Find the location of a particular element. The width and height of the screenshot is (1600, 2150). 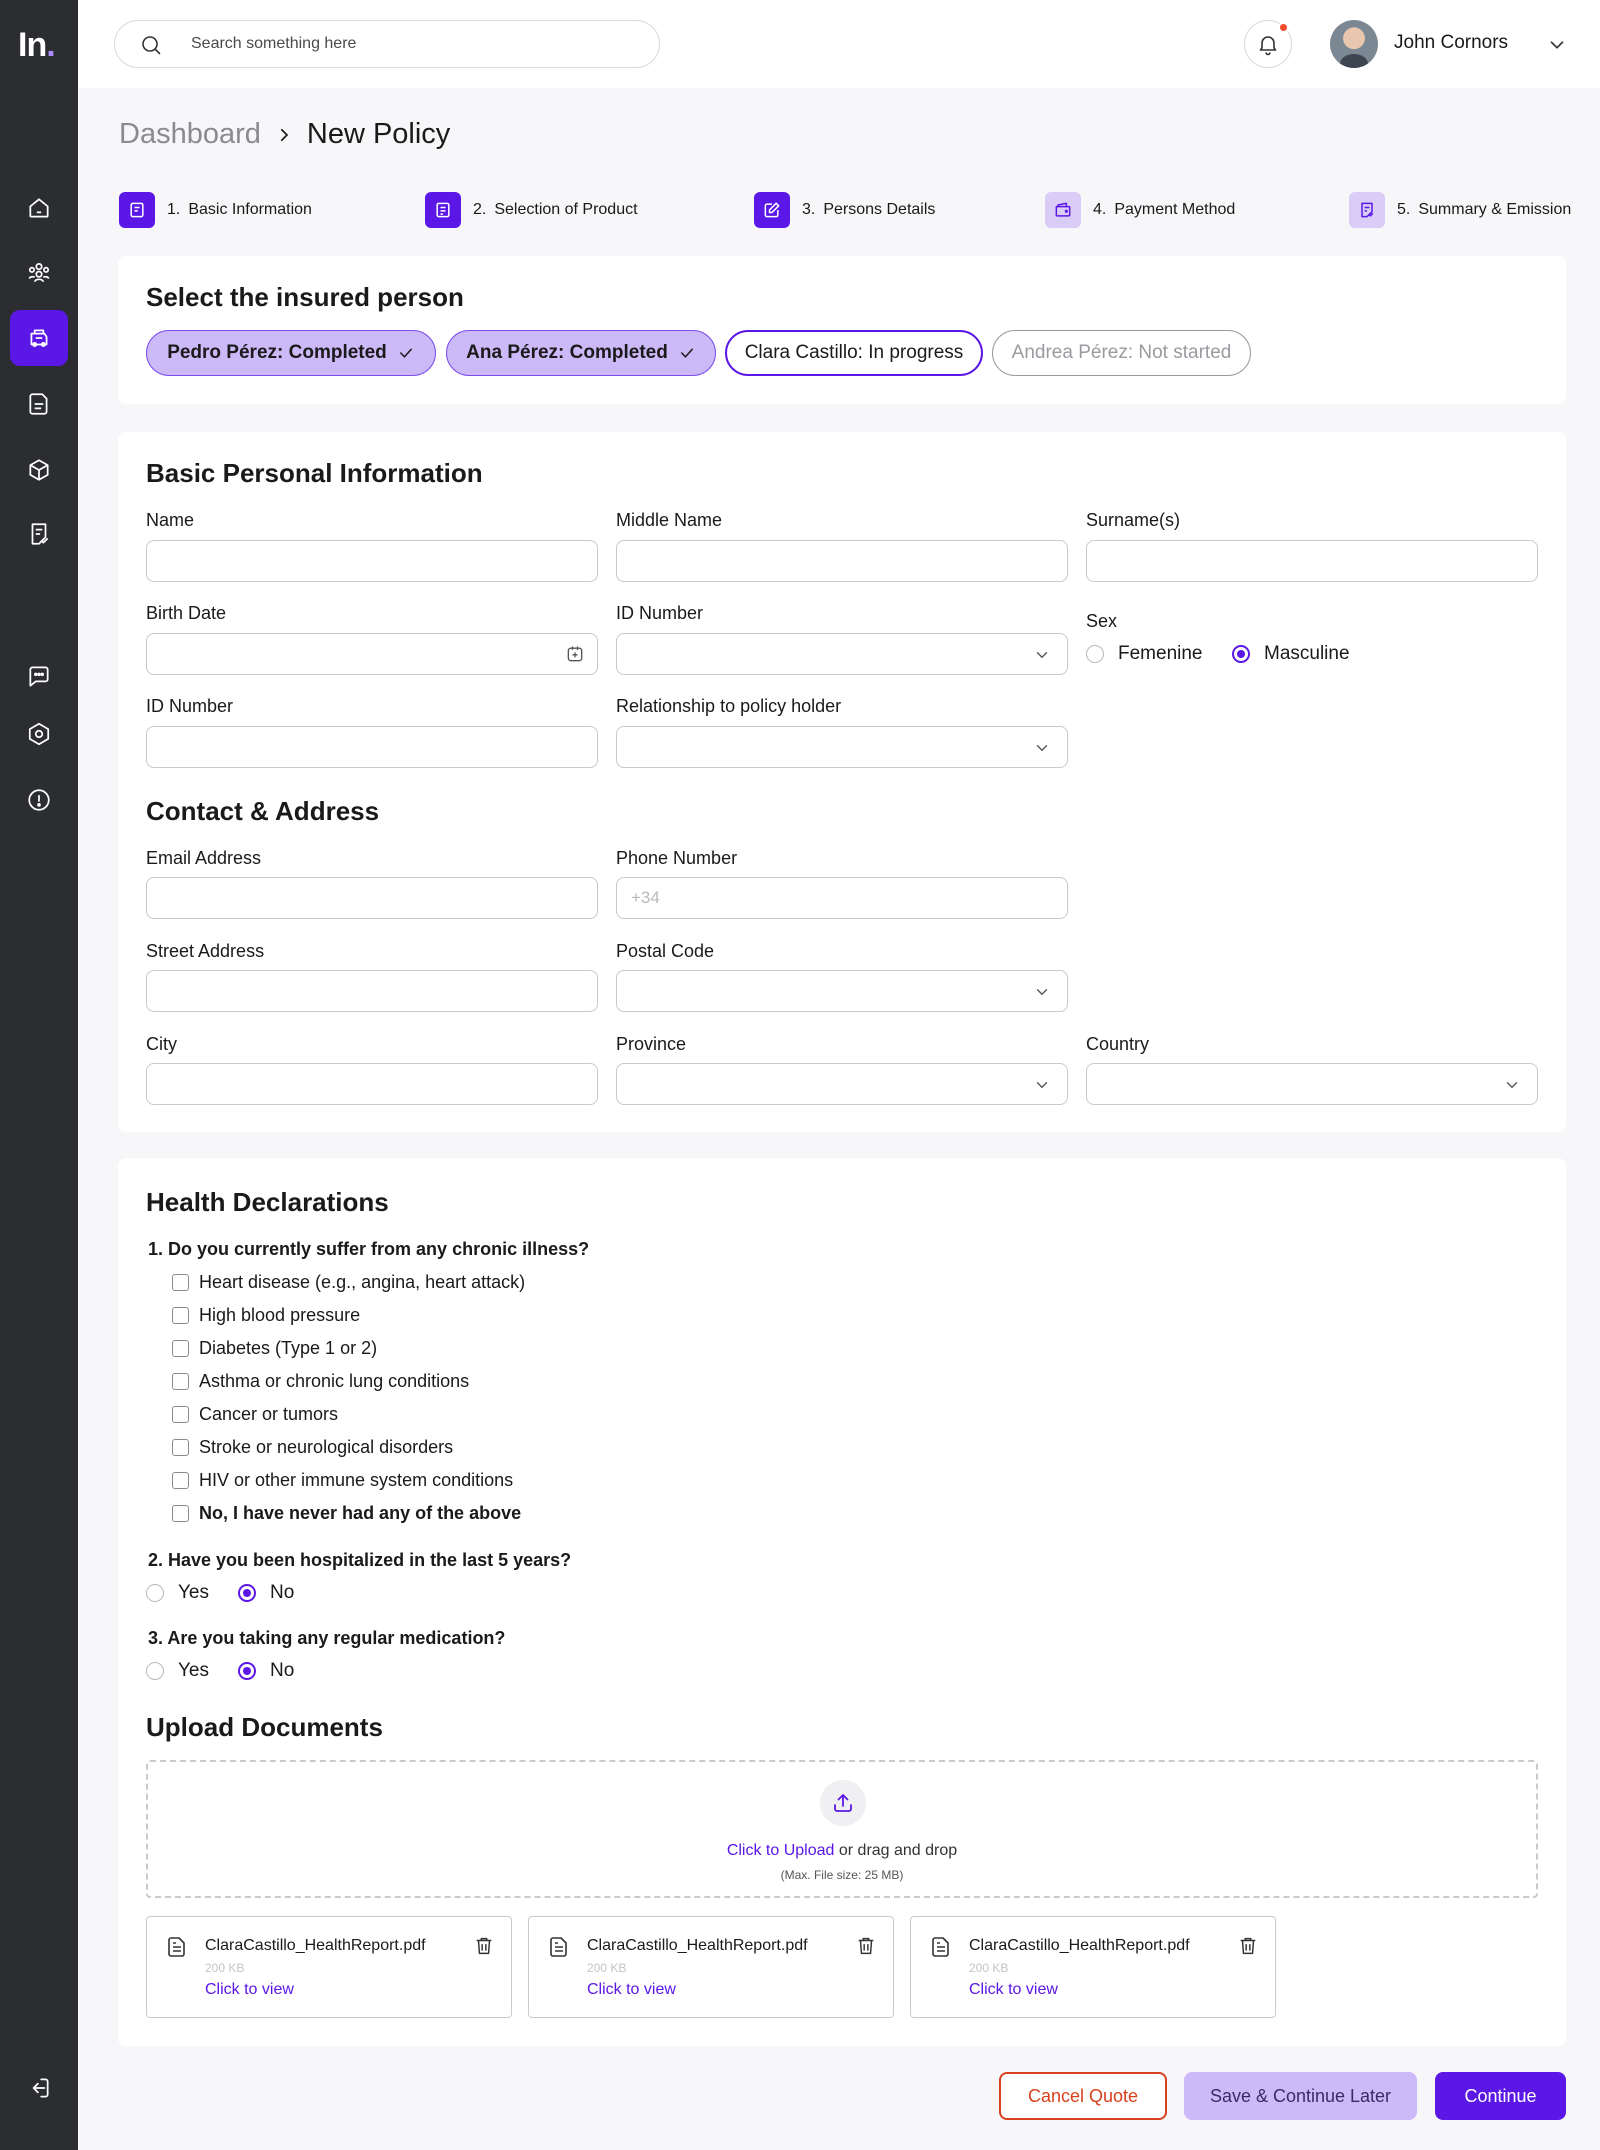

bell-icon is located at coordinates (1268, 46).